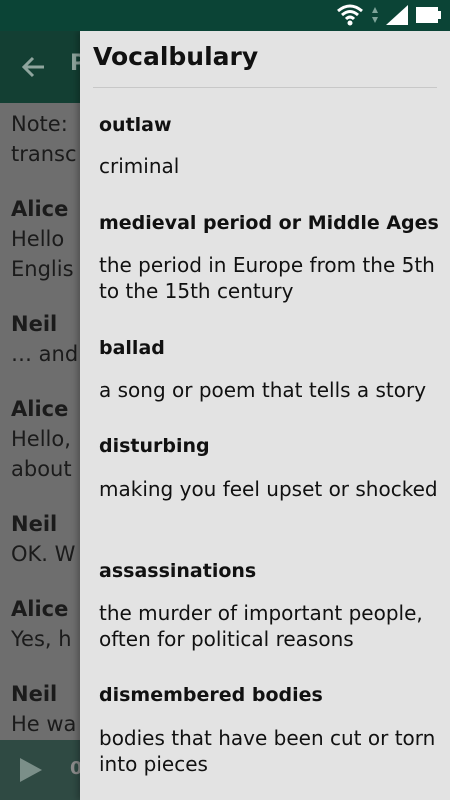  Describe the element at coordinates (268, 489) in the screenshot. I see `vocab-definition: making you feel upset or shocked` at that location.